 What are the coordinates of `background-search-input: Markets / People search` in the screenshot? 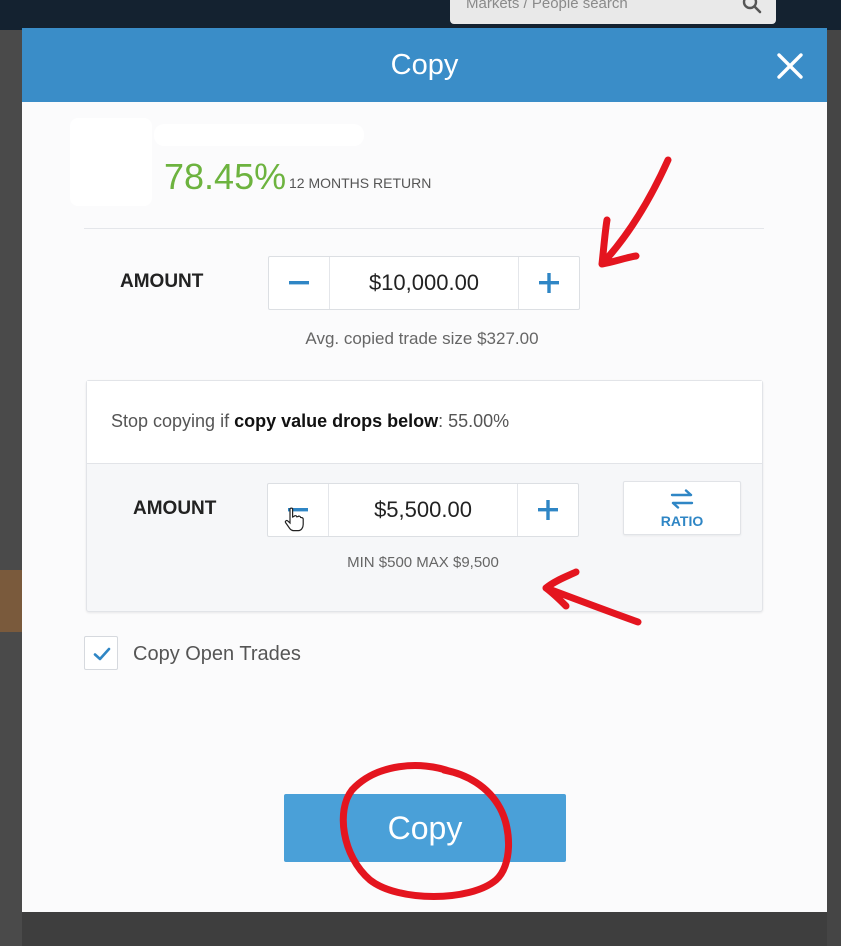 It's located at (613, 12).